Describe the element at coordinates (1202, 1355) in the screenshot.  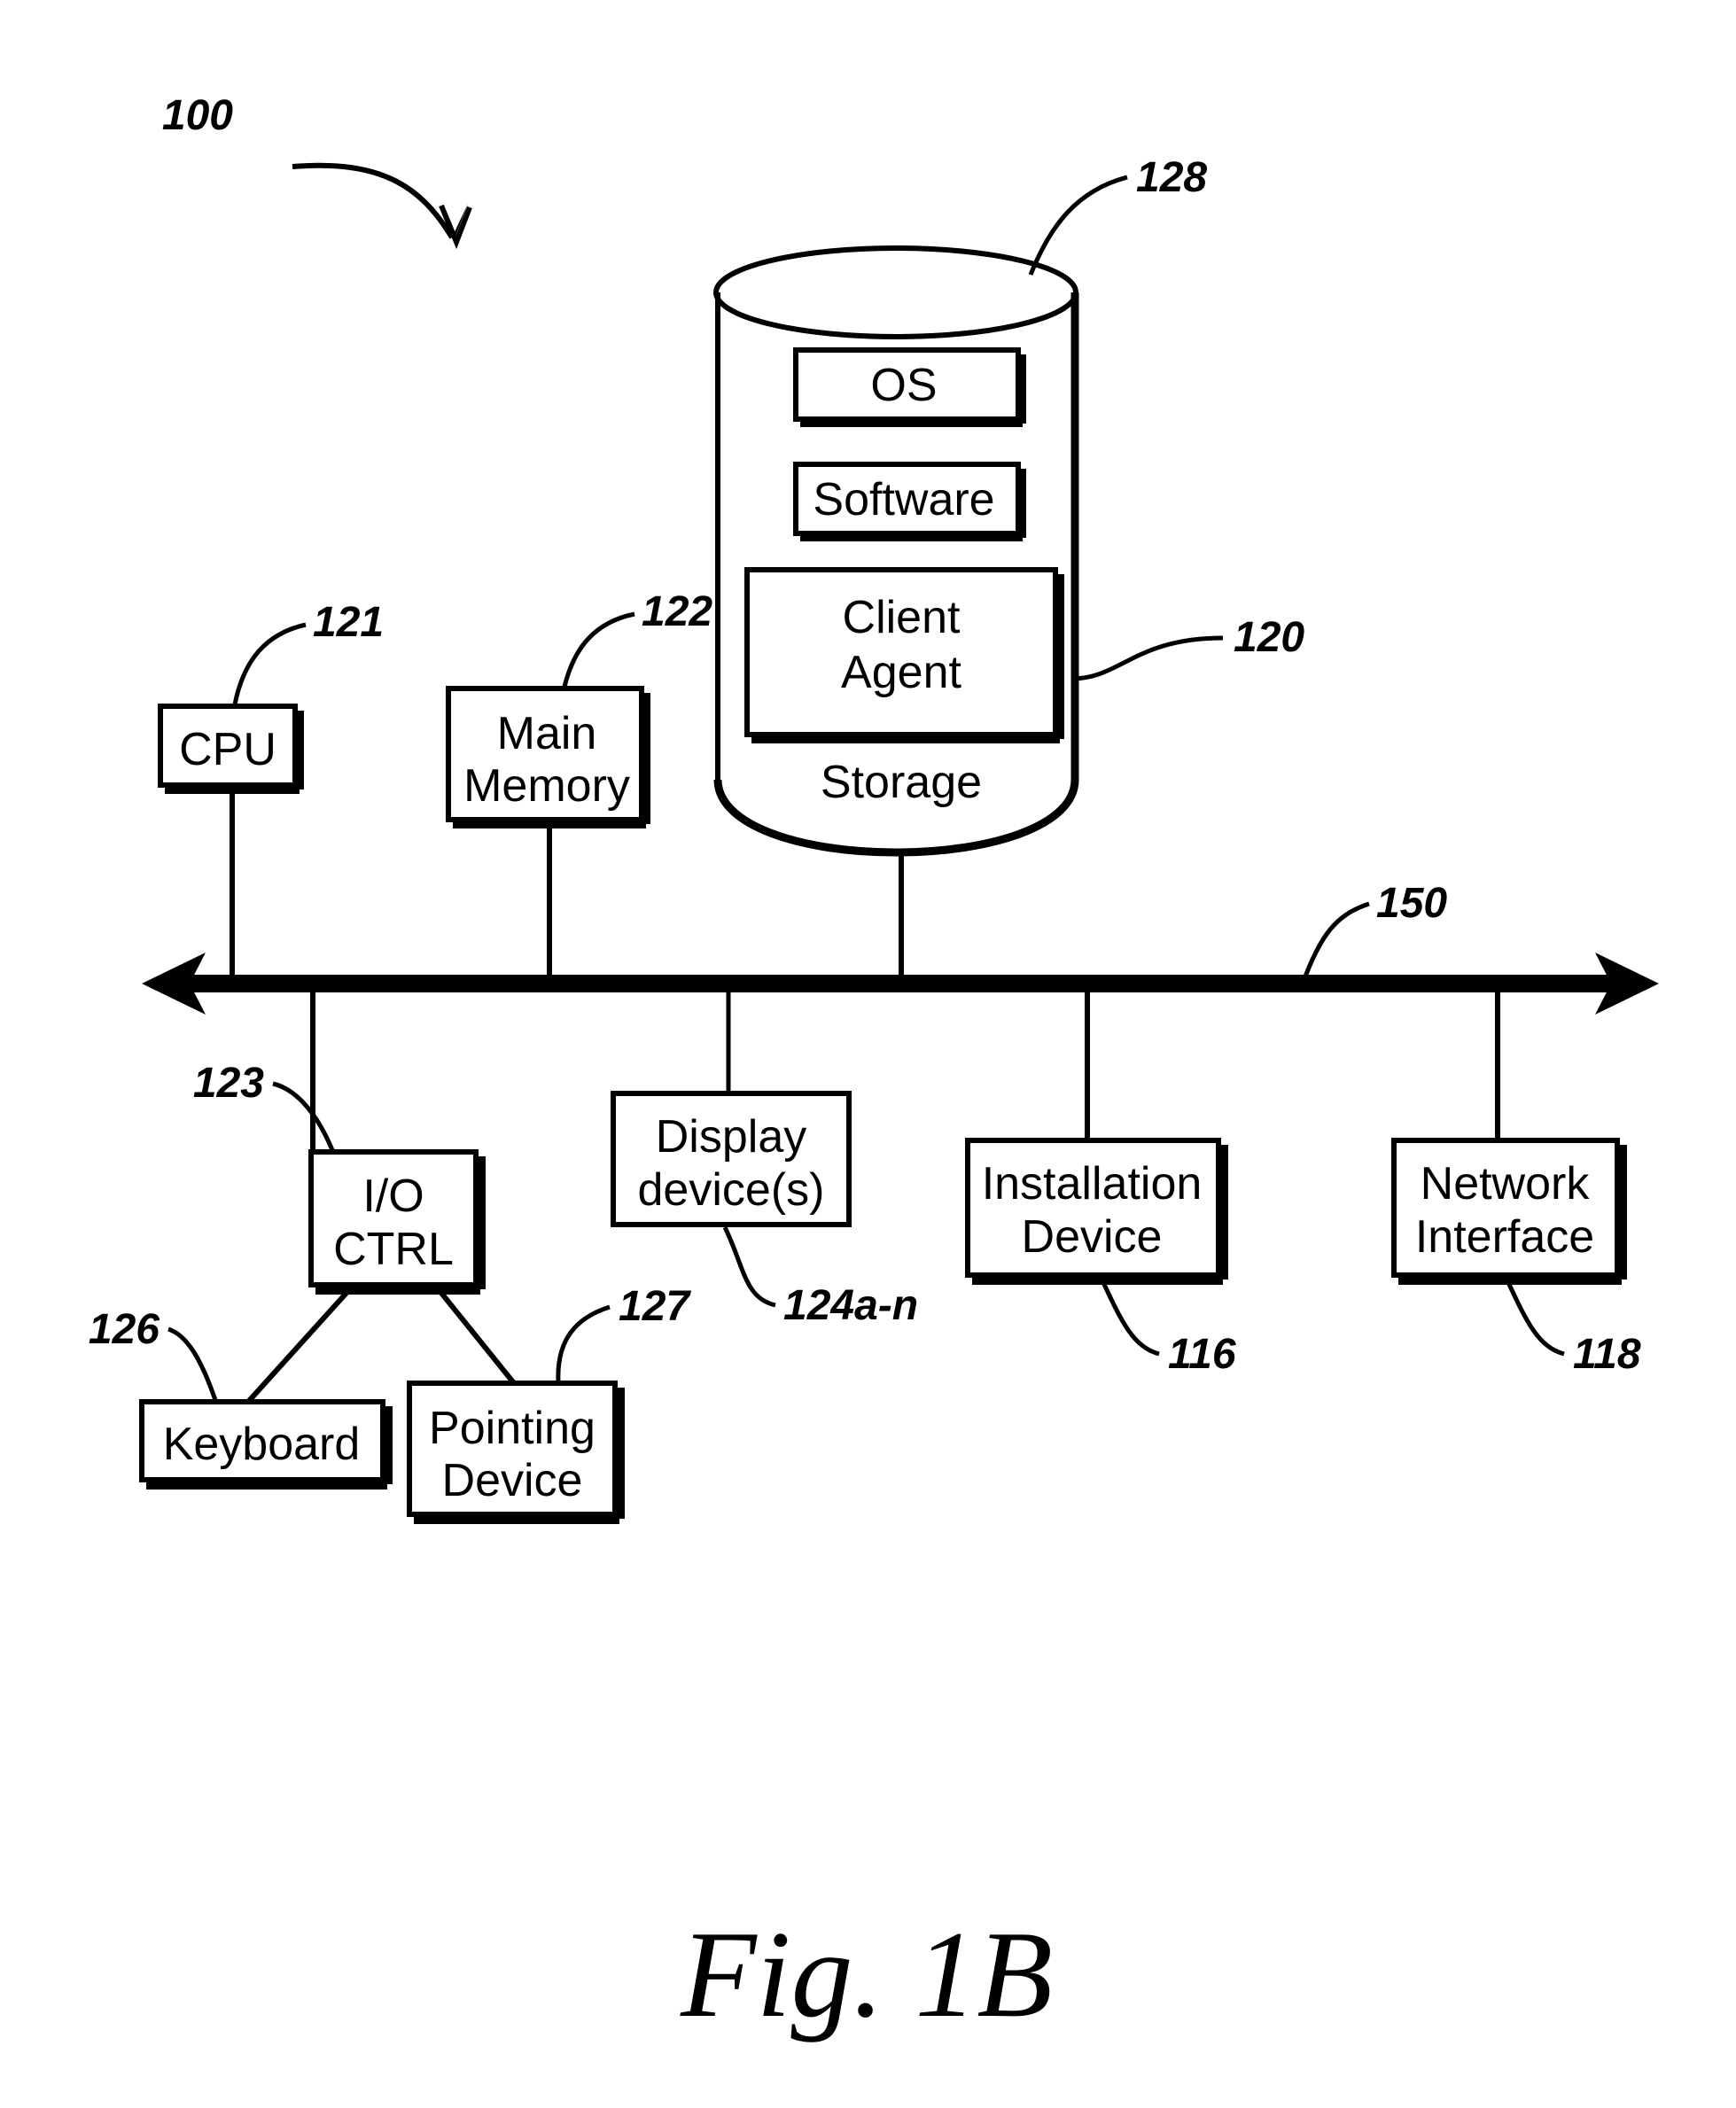
I see `ref-116: 116` at that location.